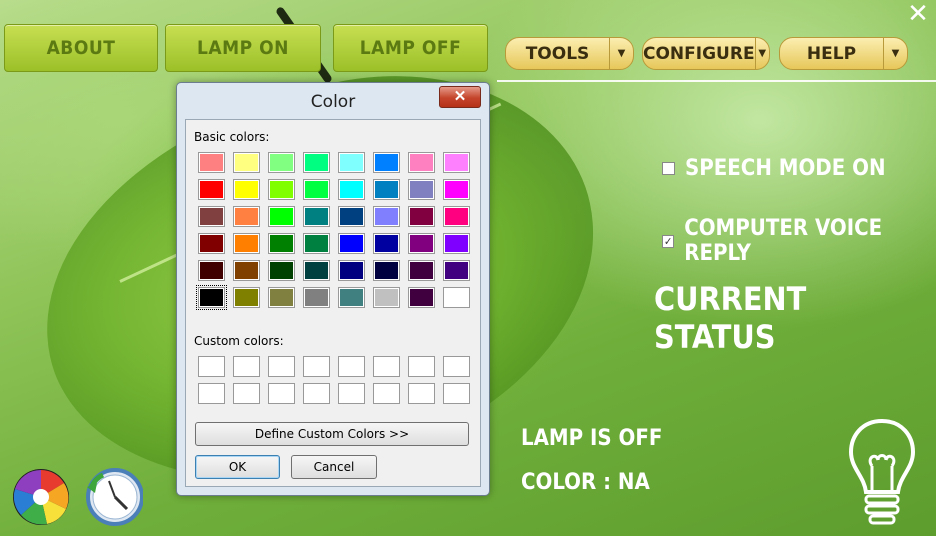 The width and height of the screenshot is (936, 536). I want to click on speech-mode-label: SPEECH MODE ON, so click(785, 168).